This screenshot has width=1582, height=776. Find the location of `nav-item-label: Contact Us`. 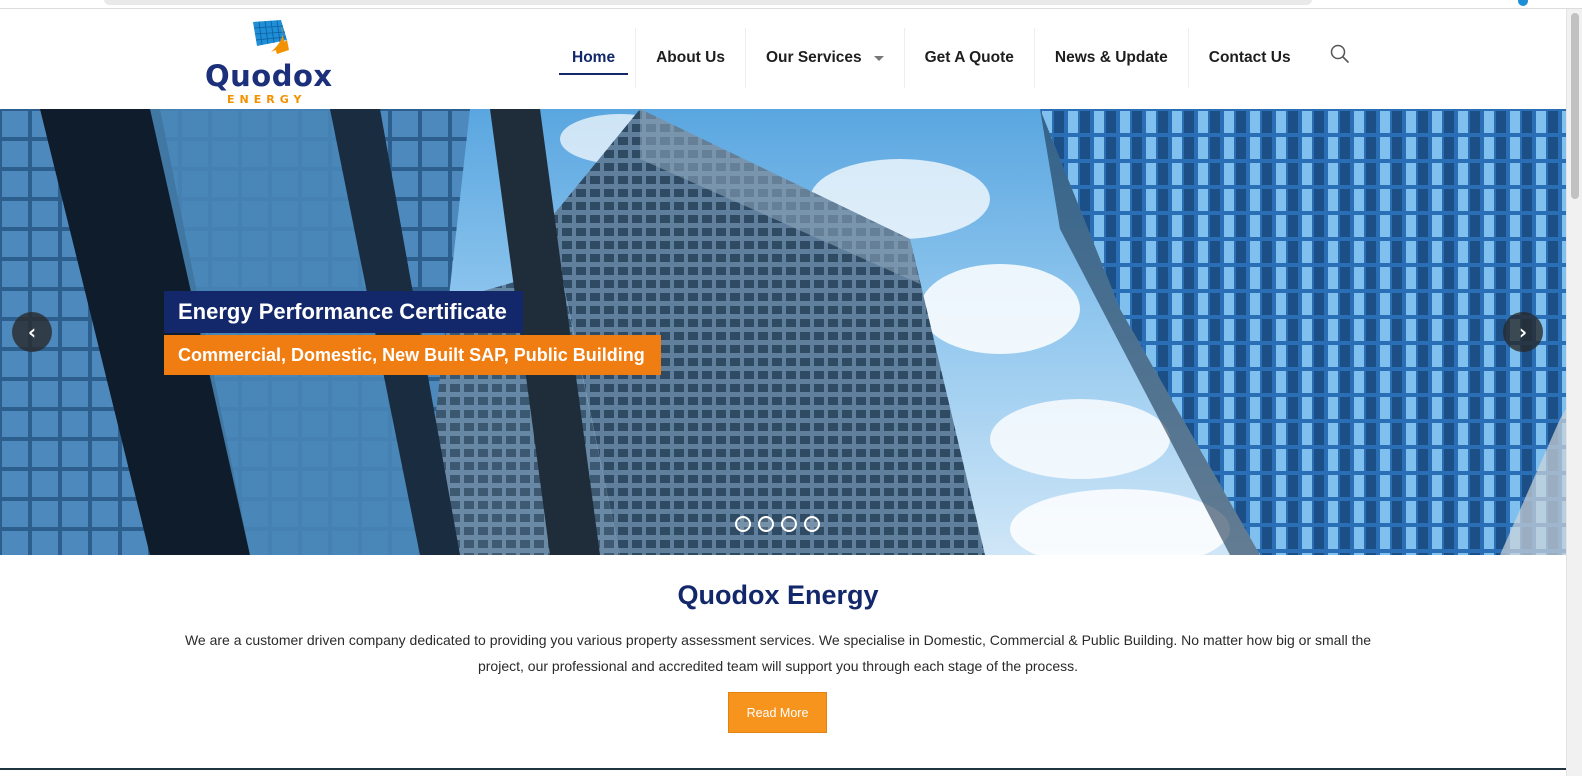

nav-item-label: Contact Us is located at coordinates (1249, 57).